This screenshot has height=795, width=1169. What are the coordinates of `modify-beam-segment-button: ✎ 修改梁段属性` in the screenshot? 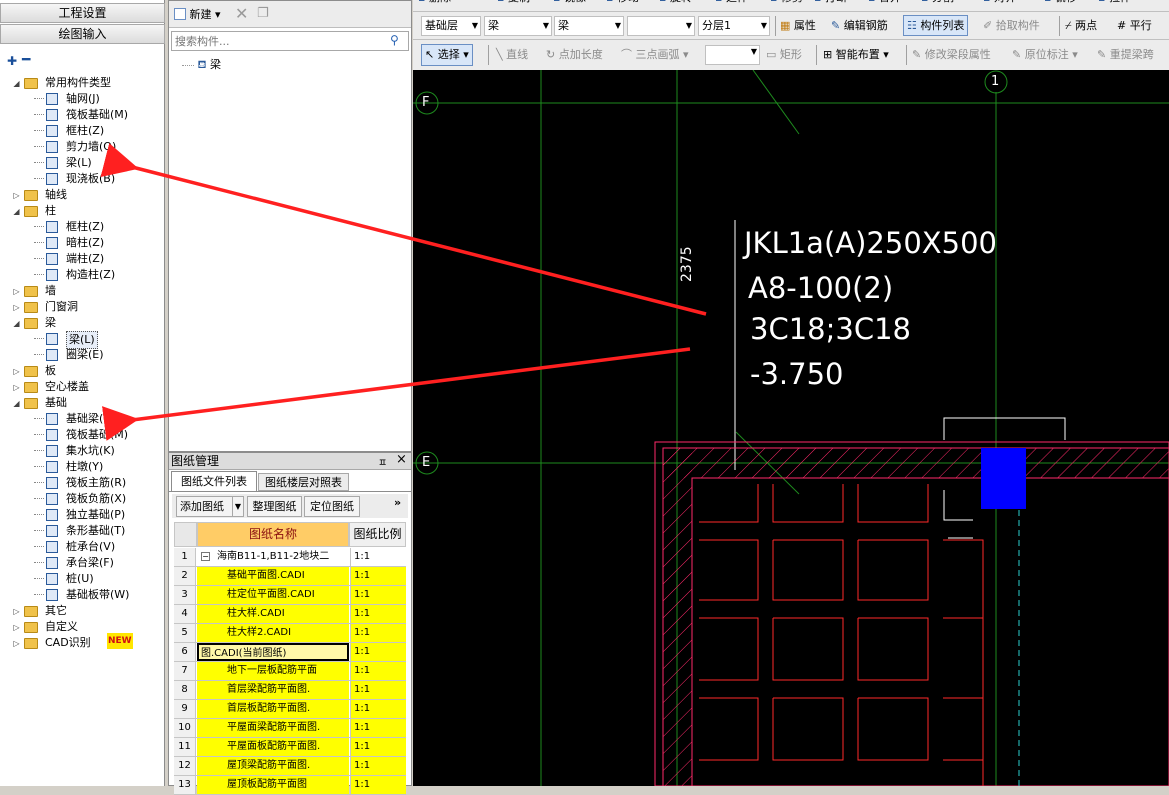 It's located at (951, 55).